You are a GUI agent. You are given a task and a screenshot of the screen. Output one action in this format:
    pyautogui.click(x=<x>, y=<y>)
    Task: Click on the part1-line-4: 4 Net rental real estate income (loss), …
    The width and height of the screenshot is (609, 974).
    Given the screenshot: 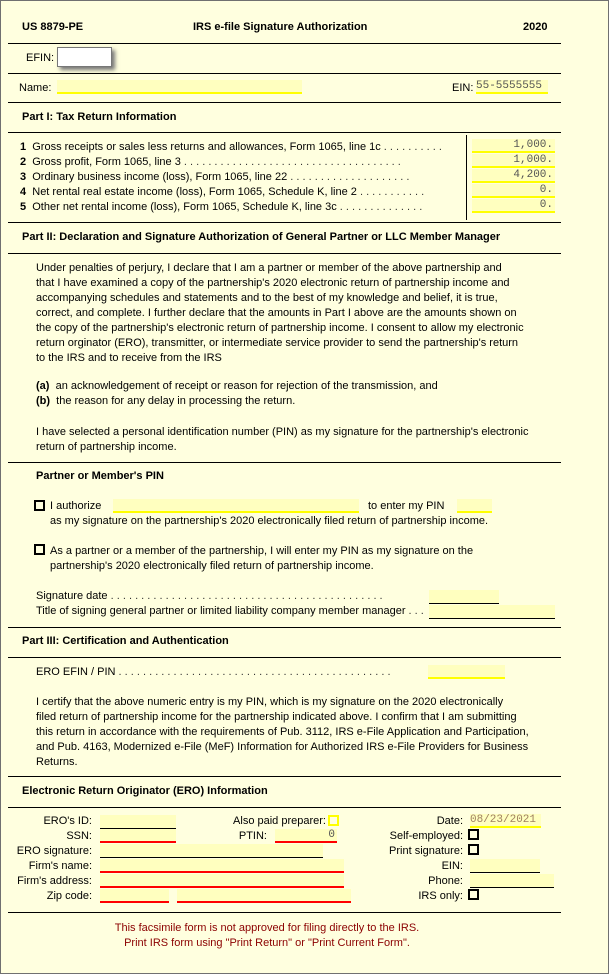 What is the action you would take?
    pyautogui.click(x=222, y=192)
    